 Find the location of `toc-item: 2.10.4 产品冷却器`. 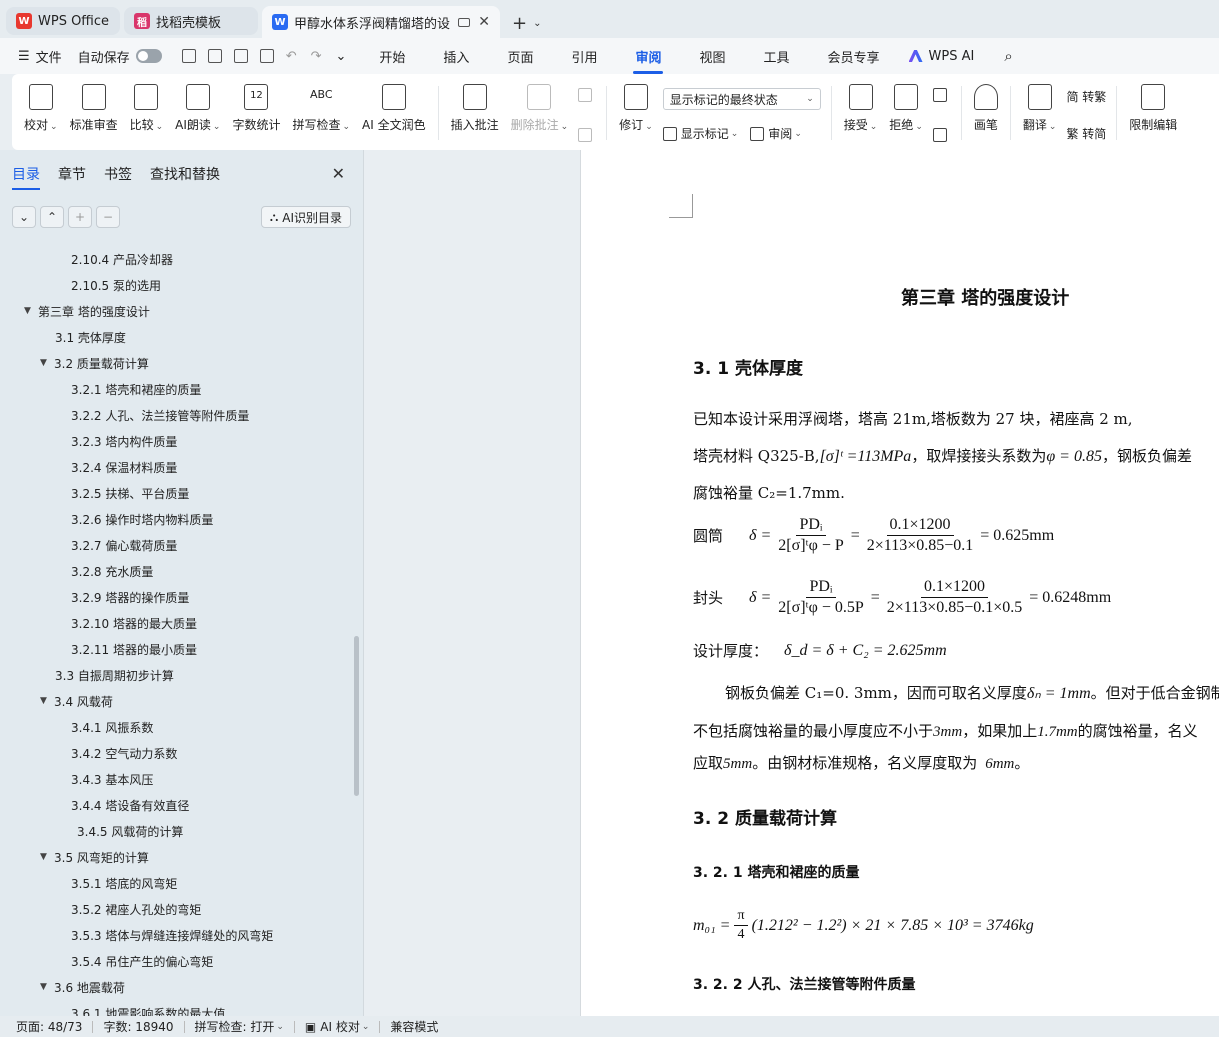

toc-item: 2.10.4 产品冷却器 is located at coordinates (176, 259).